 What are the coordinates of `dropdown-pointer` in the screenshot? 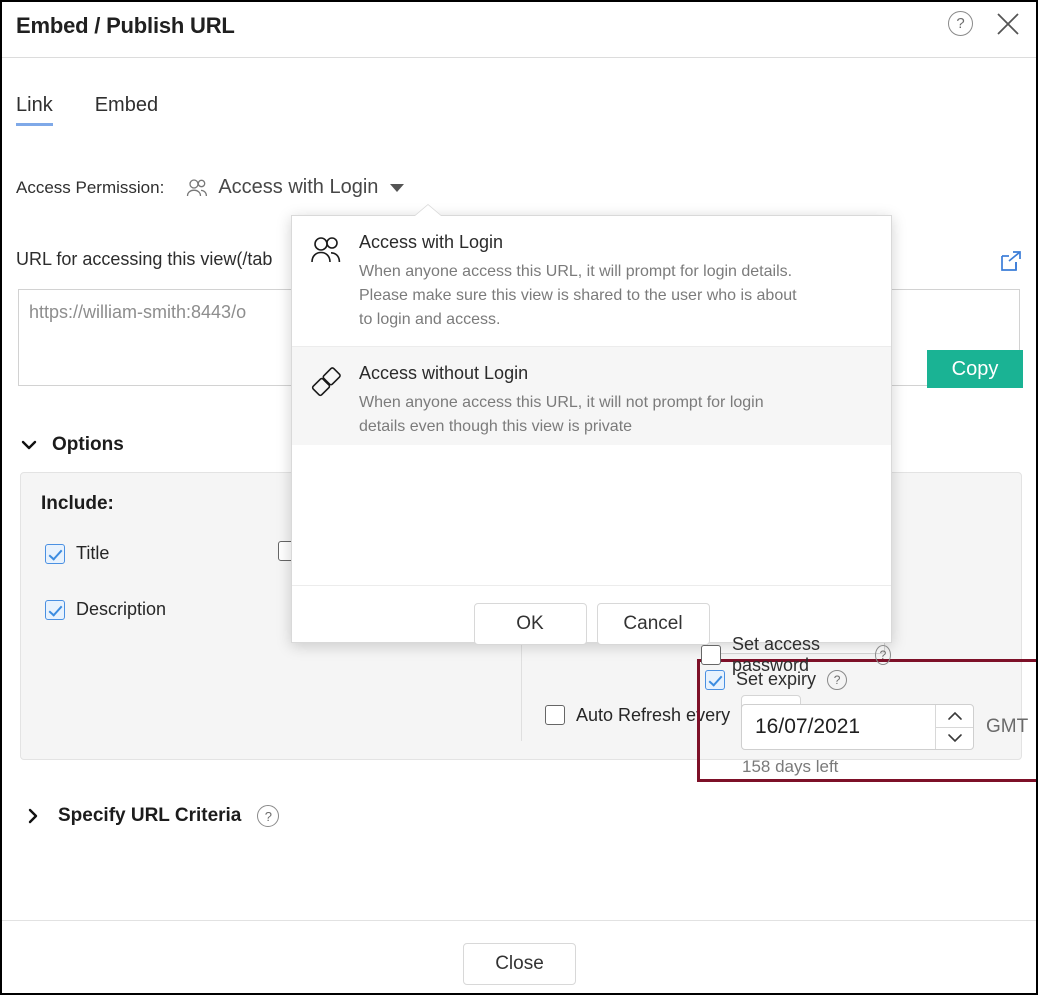 It's located at (428, 210).